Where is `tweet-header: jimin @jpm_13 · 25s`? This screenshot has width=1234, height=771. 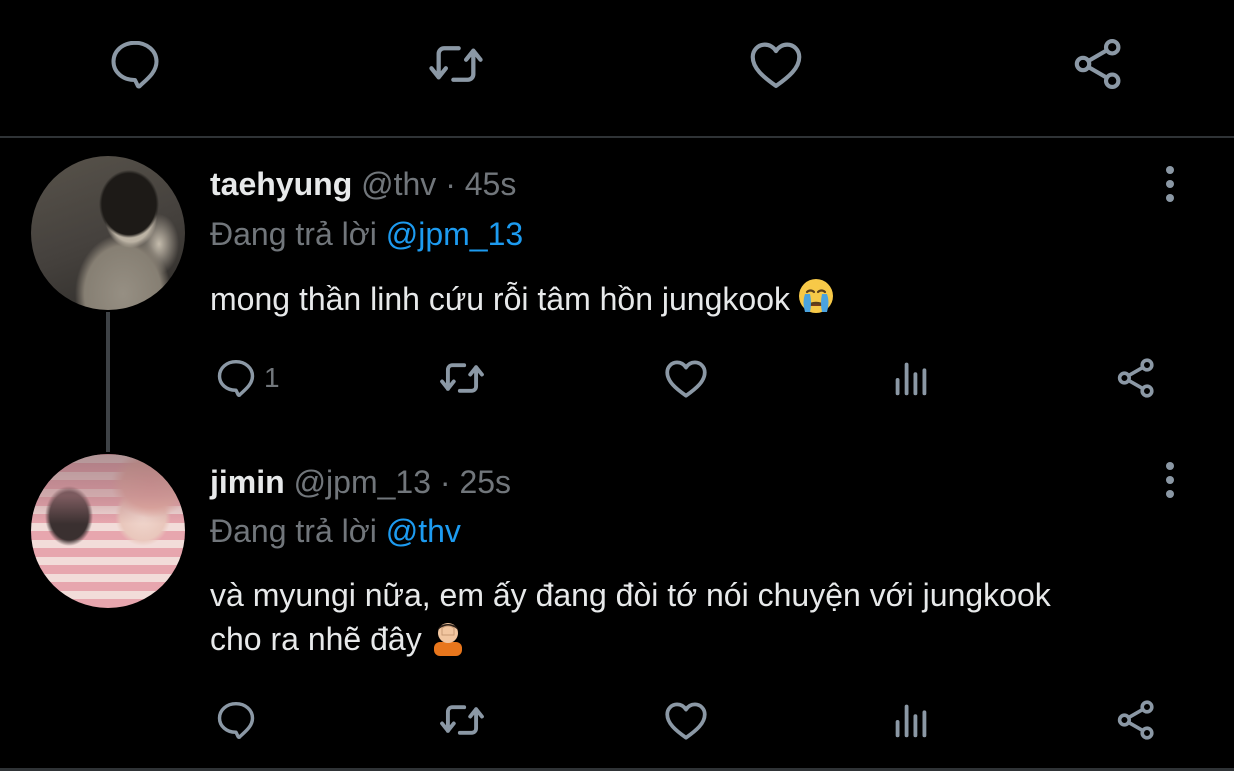
tweet-header: jimin @jpm_13 · 25s is located at coordinates (360, 482).